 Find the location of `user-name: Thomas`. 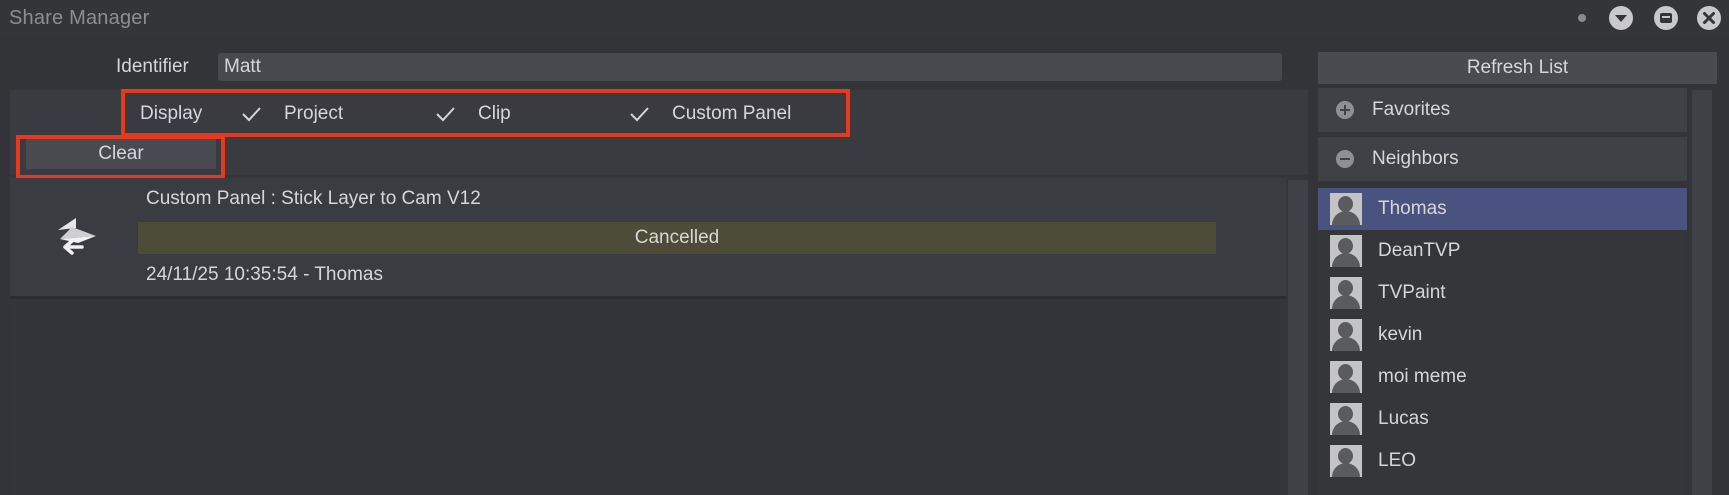

user-name: Thomas is located at coordinates (1412, 208).